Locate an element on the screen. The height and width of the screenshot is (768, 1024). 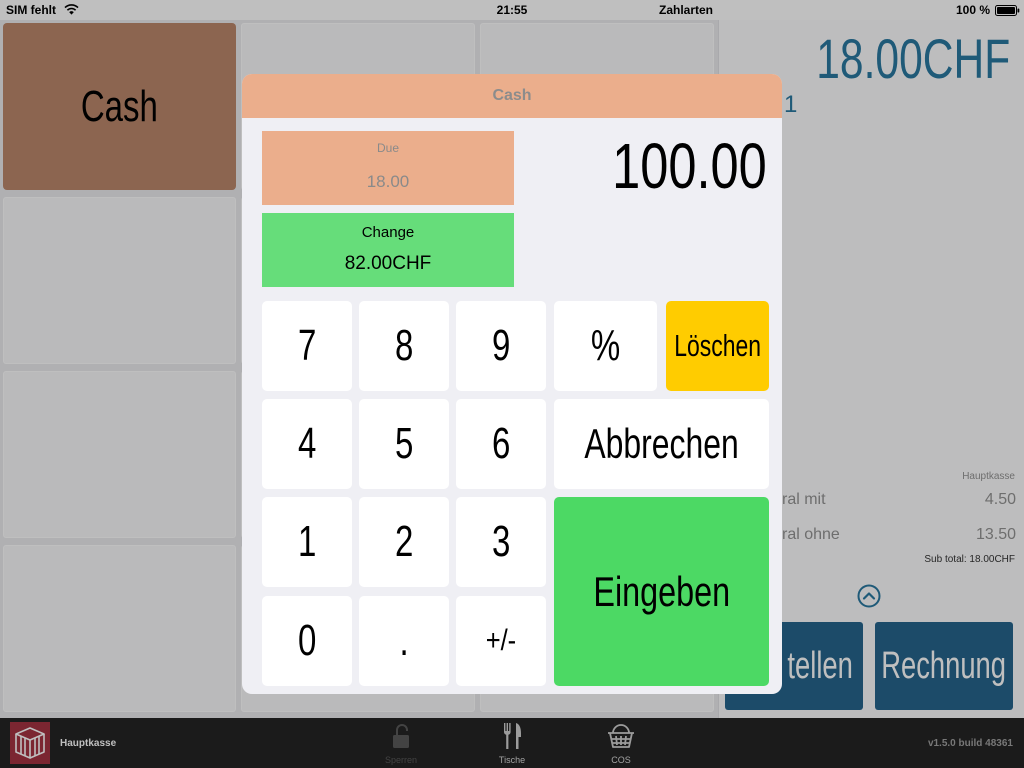
key-7: 7 is located at coordinates (307, 346).